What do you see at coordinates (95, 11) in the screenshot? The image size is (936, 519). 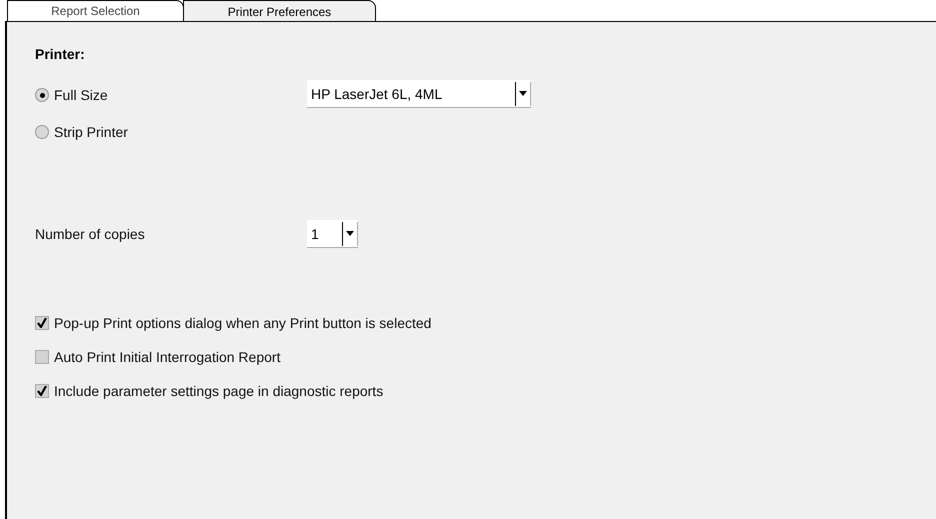 I see `tab: Report Selection` at bounding box center [95, 11].